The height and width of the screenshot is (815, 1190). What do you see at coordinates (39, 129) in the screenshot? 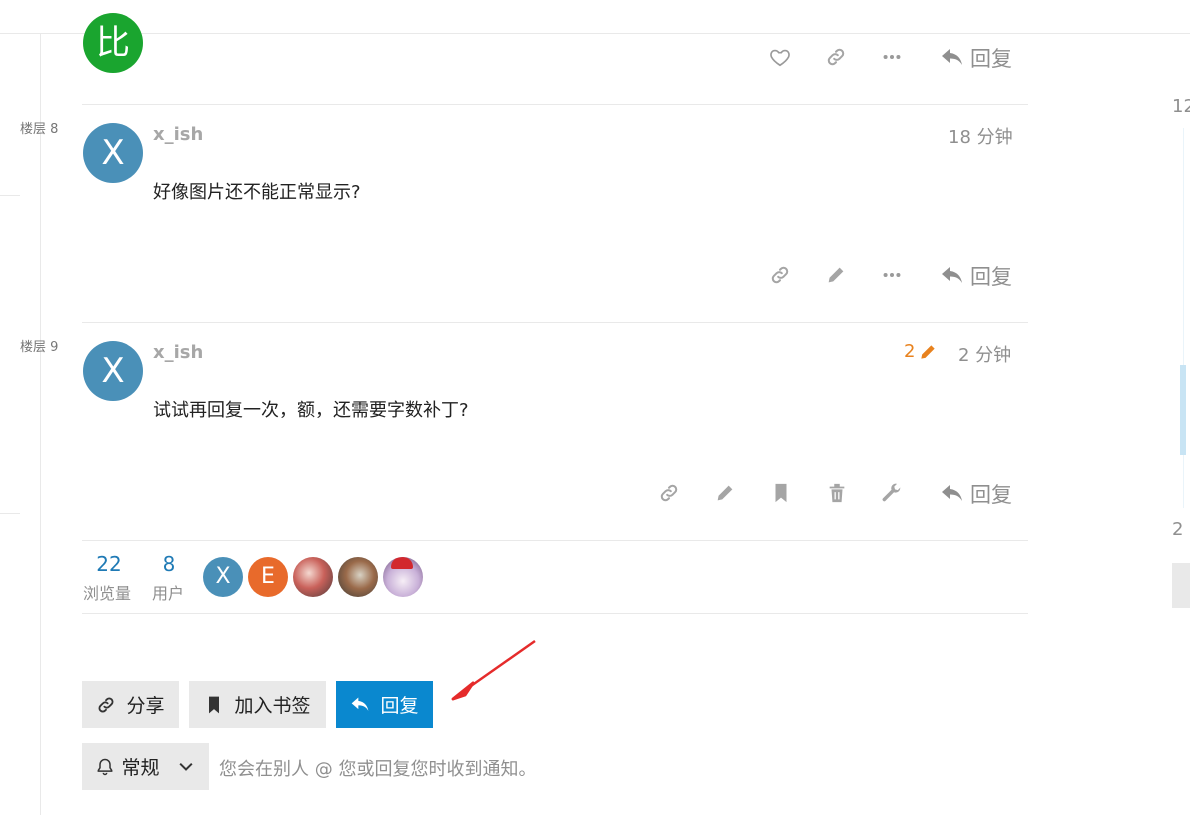
I see `floor-label: 楼层 8` at bounding box center [39, 129].